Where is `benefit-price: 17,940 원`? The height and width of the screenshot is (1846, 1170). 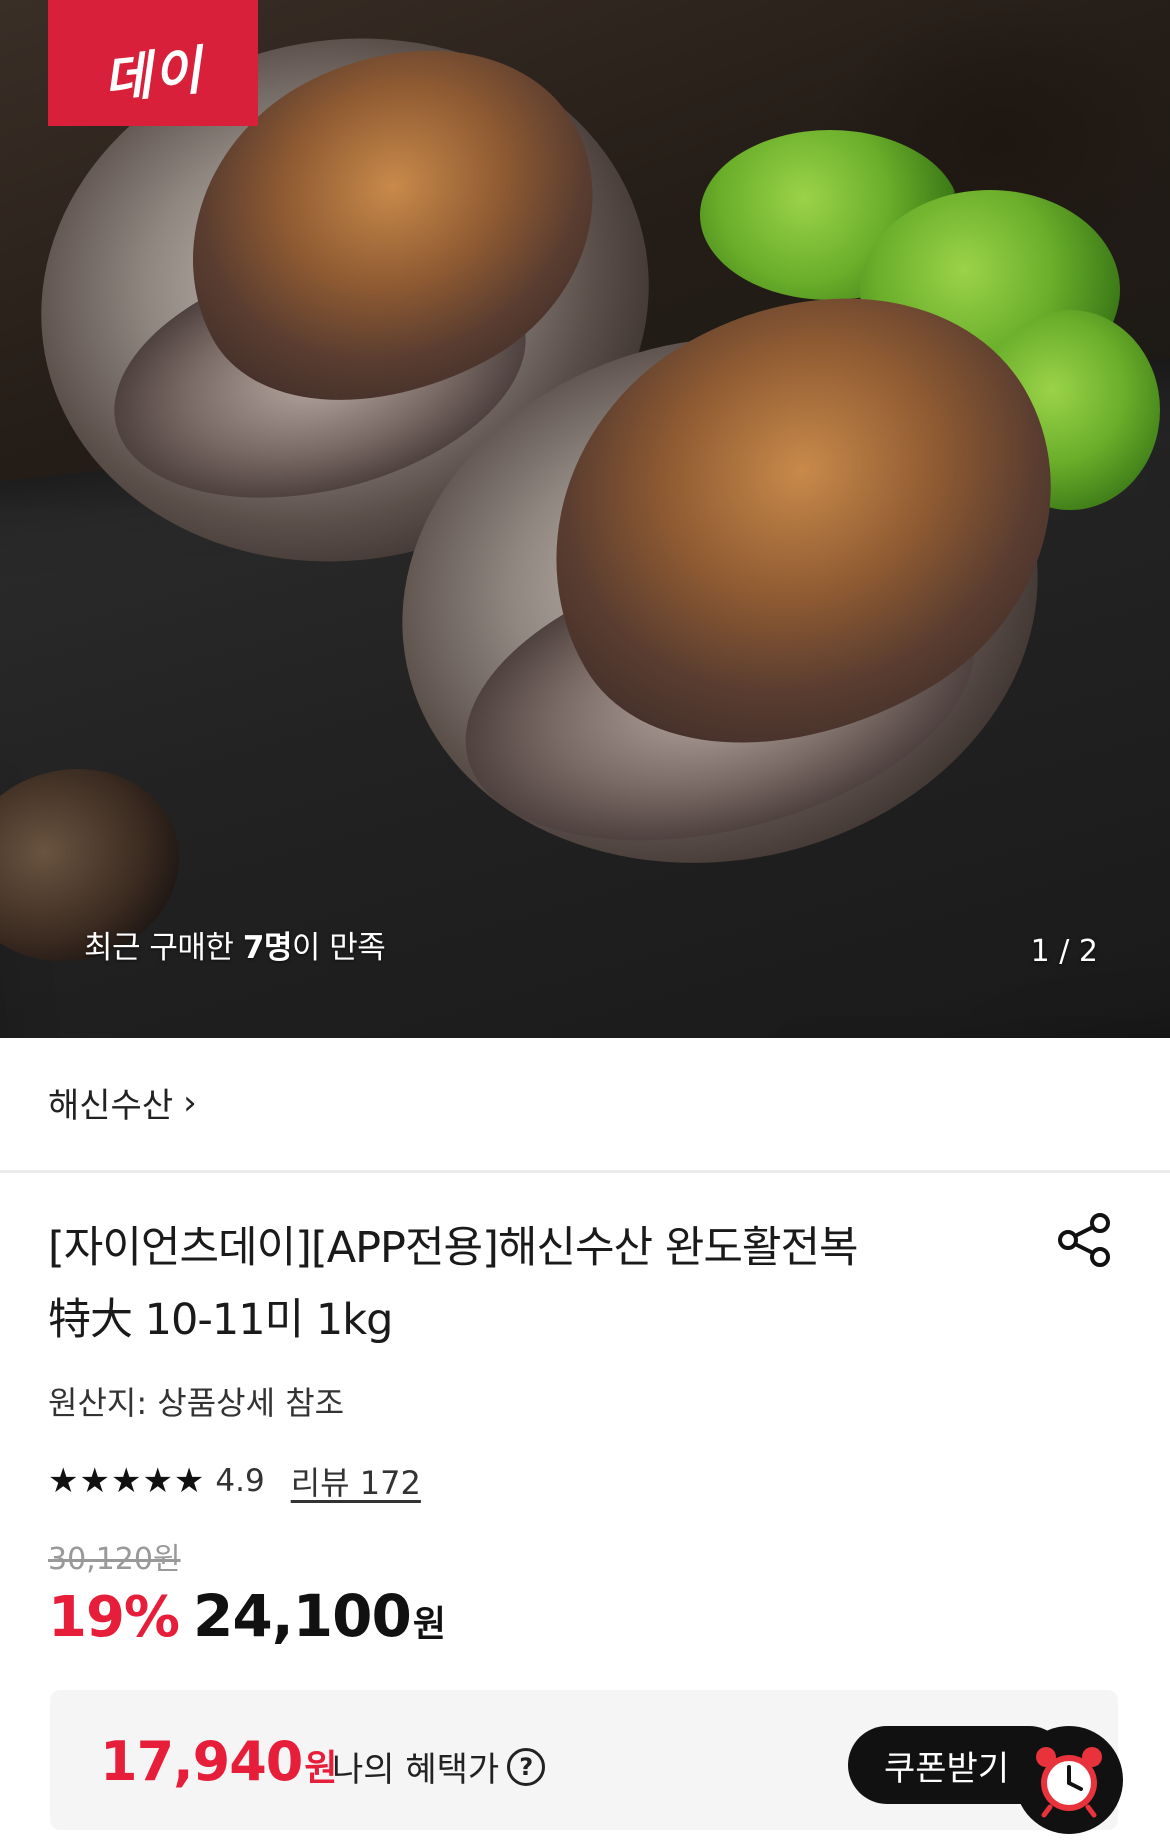
benefit-price: 17,940 원 is located at coordinates (219, 1761).